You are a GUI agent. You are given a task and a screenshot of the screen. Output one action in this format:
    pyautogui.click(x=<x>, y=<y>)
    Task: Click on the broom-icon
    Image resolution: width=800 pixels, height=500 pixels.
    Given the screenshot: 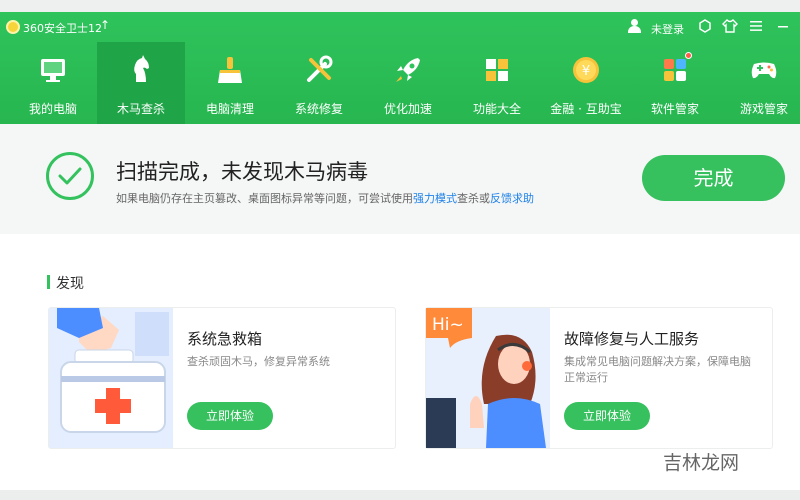 What is the action you would take?
    pyautogui.click(x=230, y=70)
    